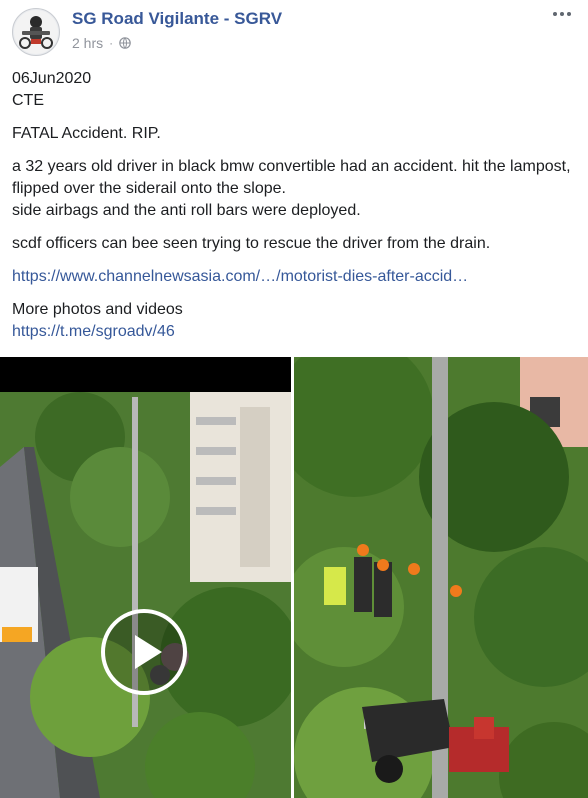  I want to click on timestamp: 2 hrs, so click(87, 43).